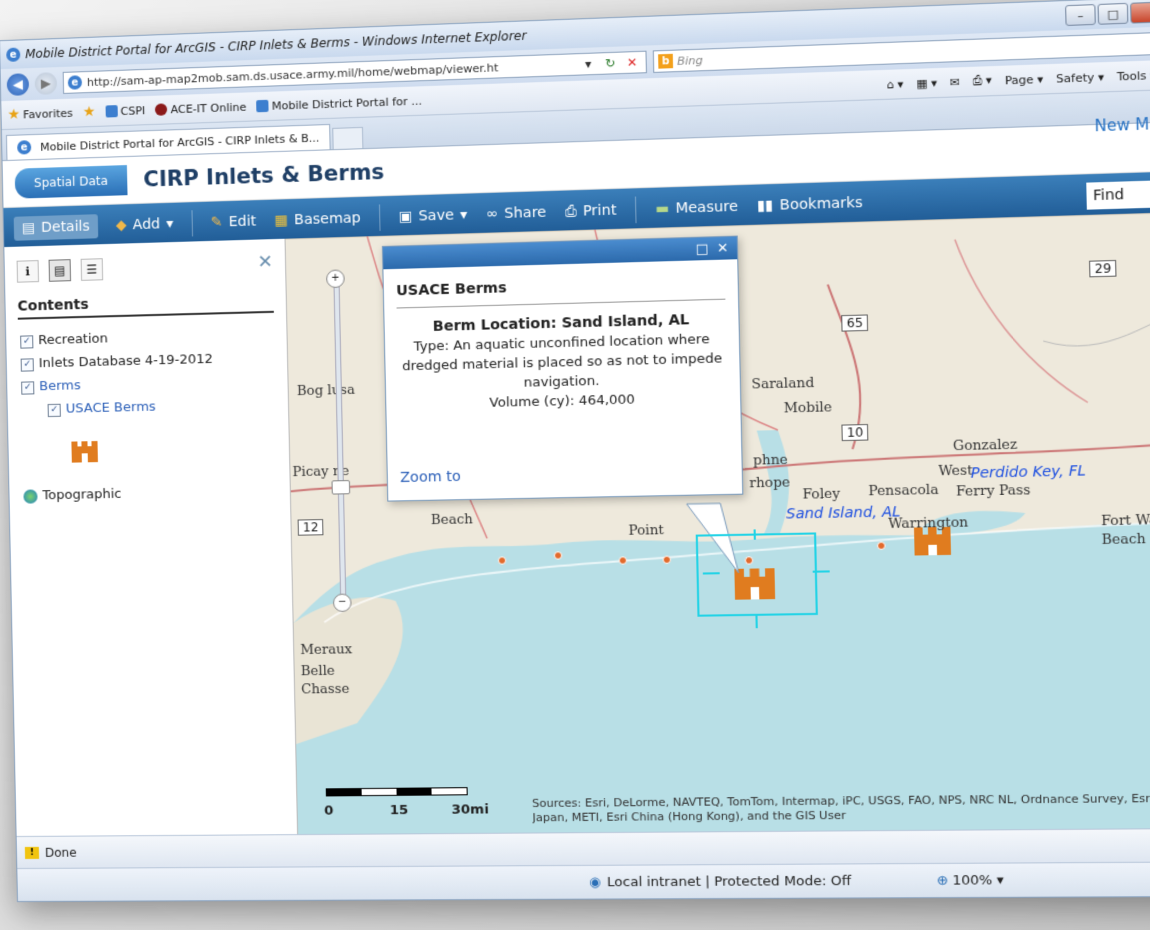  Describe the element at coordinates (702, 249) in the screenshot. I see `maximize-icon: □` at that location.